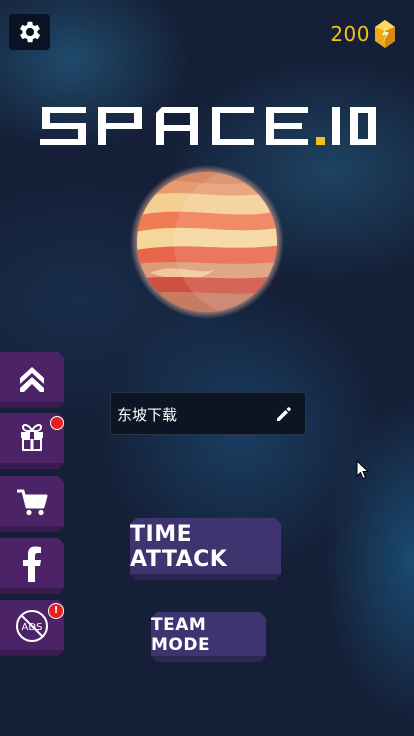 Image resolution: width=414 pixels, height=736 pixels. What do you see at coordinates (56, 611) in the screenshot?
I see `ads-notification-badge: !` at bounding box center [56, 611].